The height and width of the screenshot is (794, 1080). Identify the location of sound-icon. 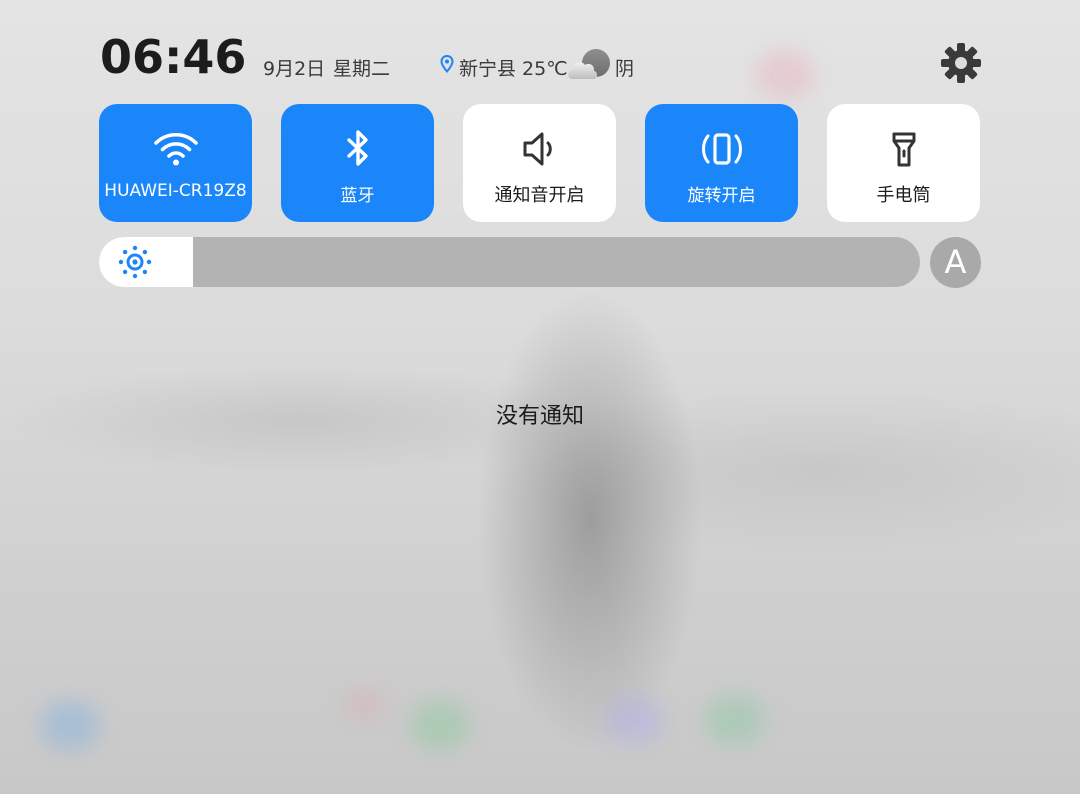
(537, 149).